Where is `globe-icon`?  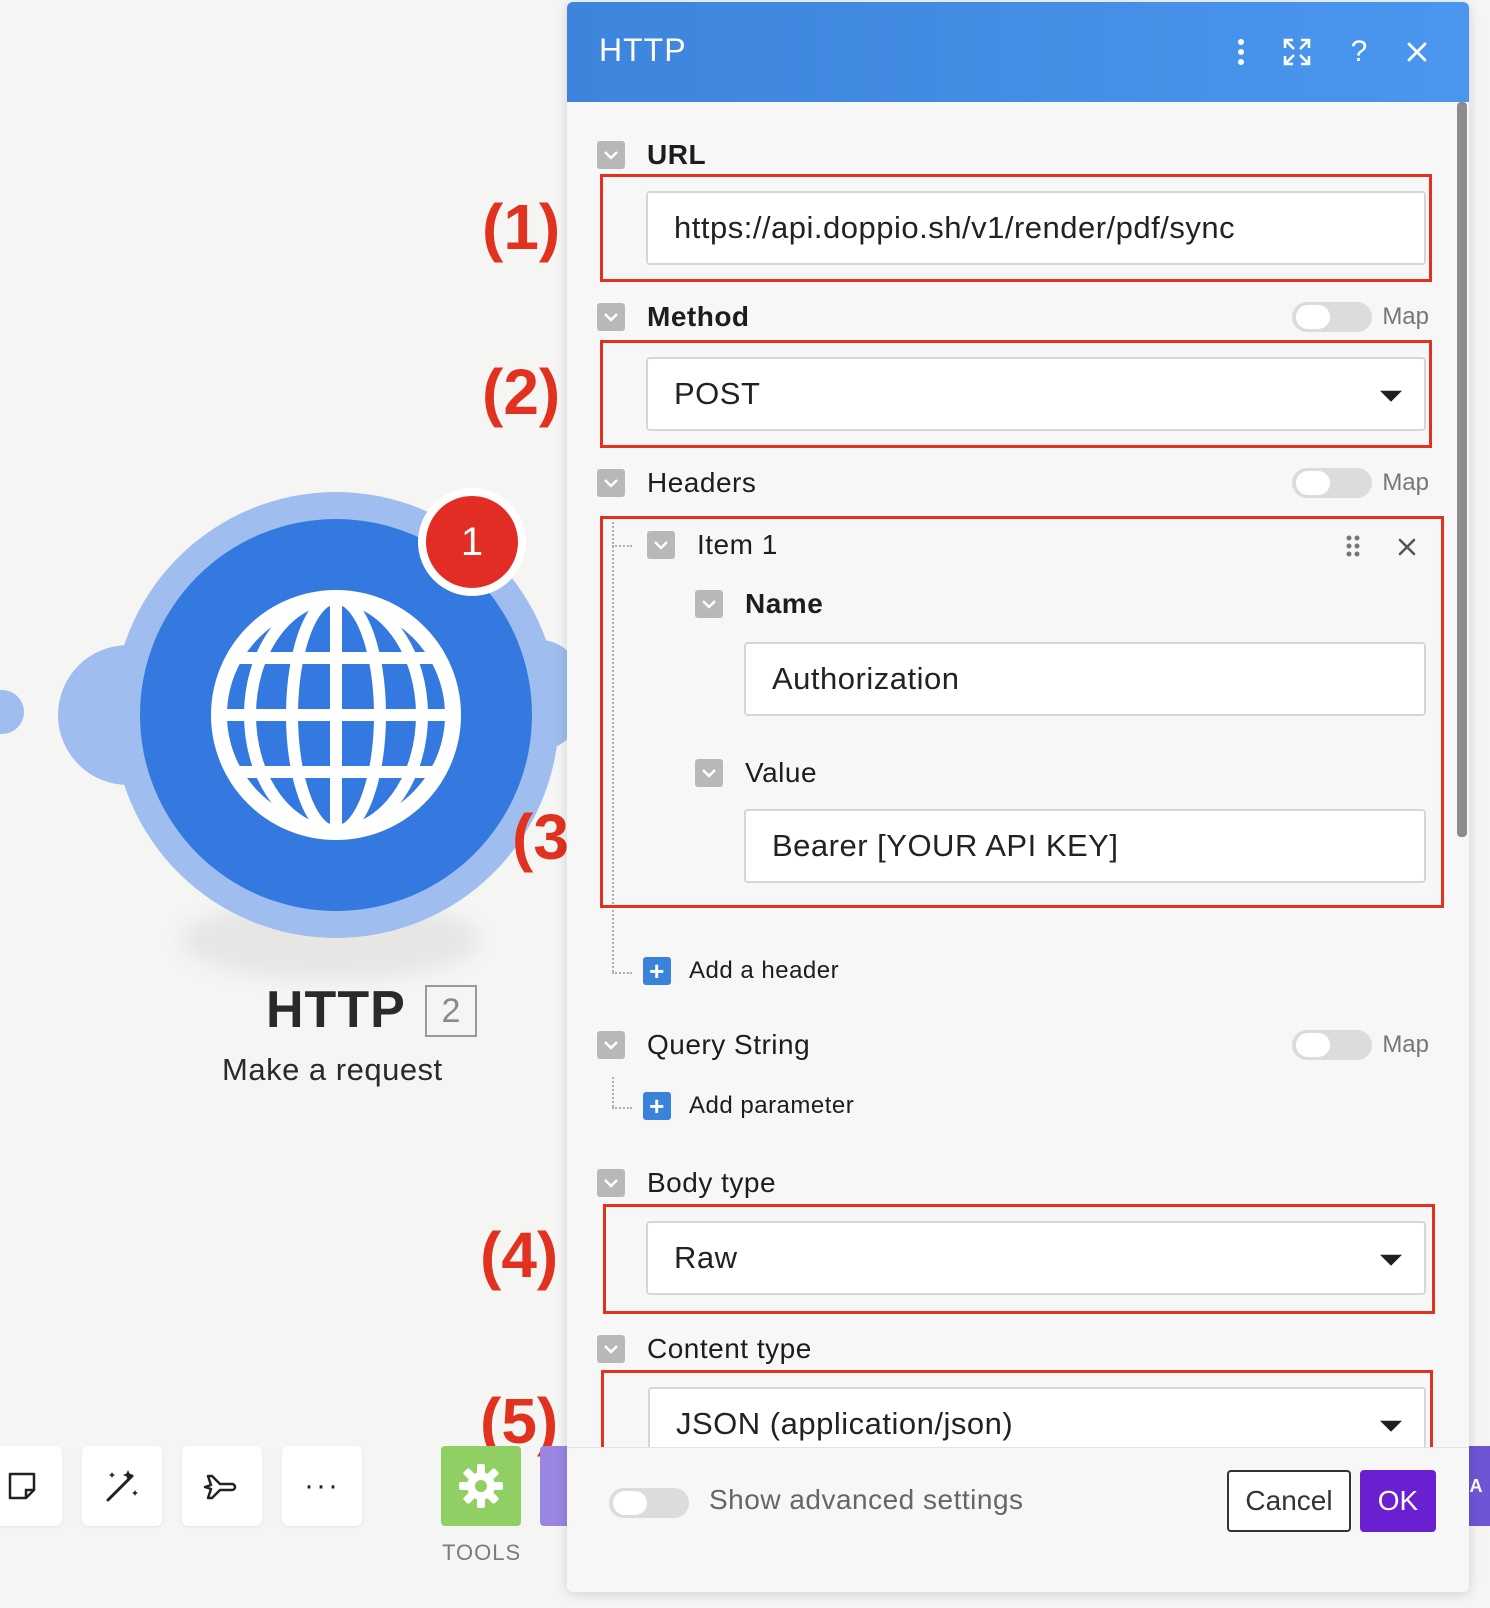
globe-icon is located at coordinates (336, 715).